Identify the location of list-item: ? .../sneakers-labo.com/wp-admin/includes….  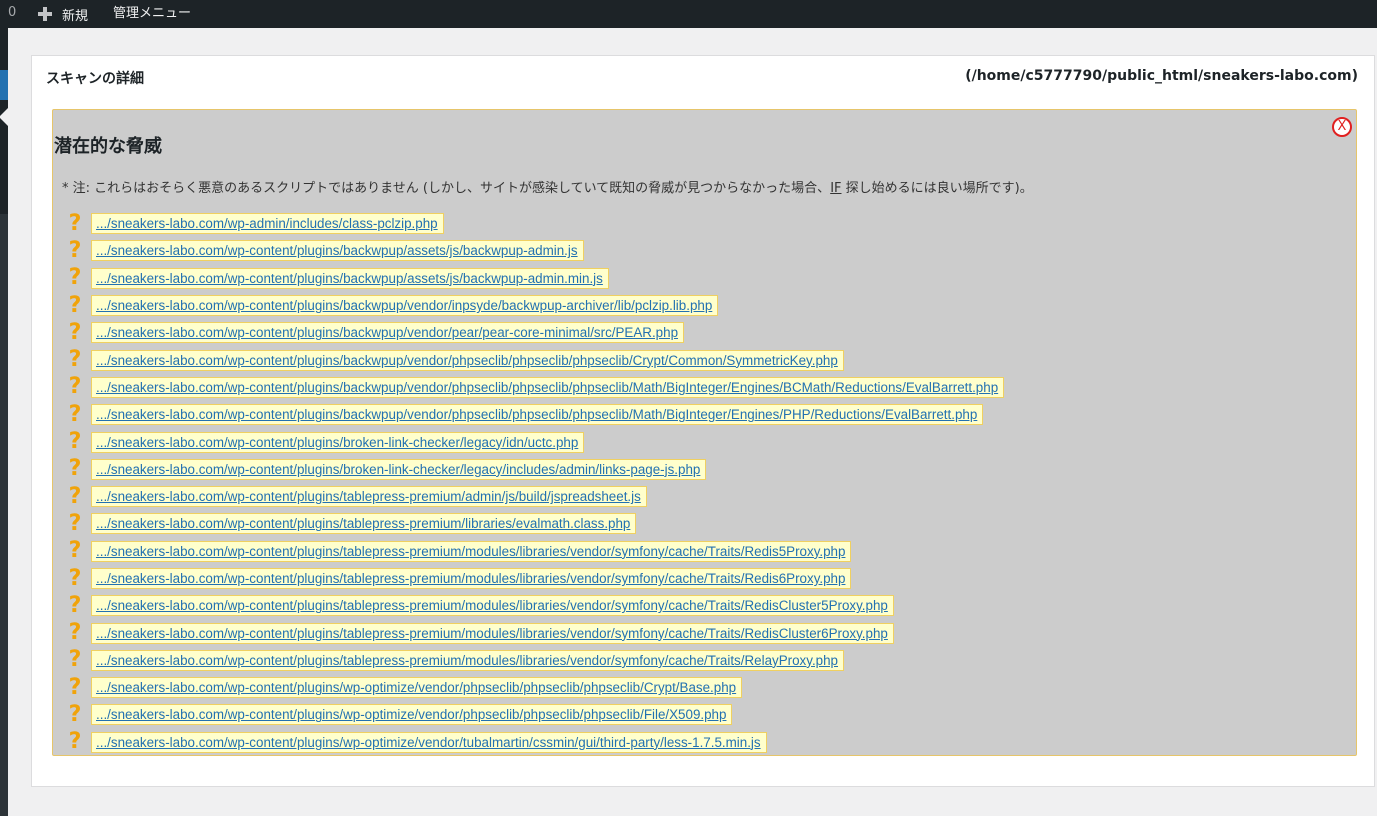
(534, 223).